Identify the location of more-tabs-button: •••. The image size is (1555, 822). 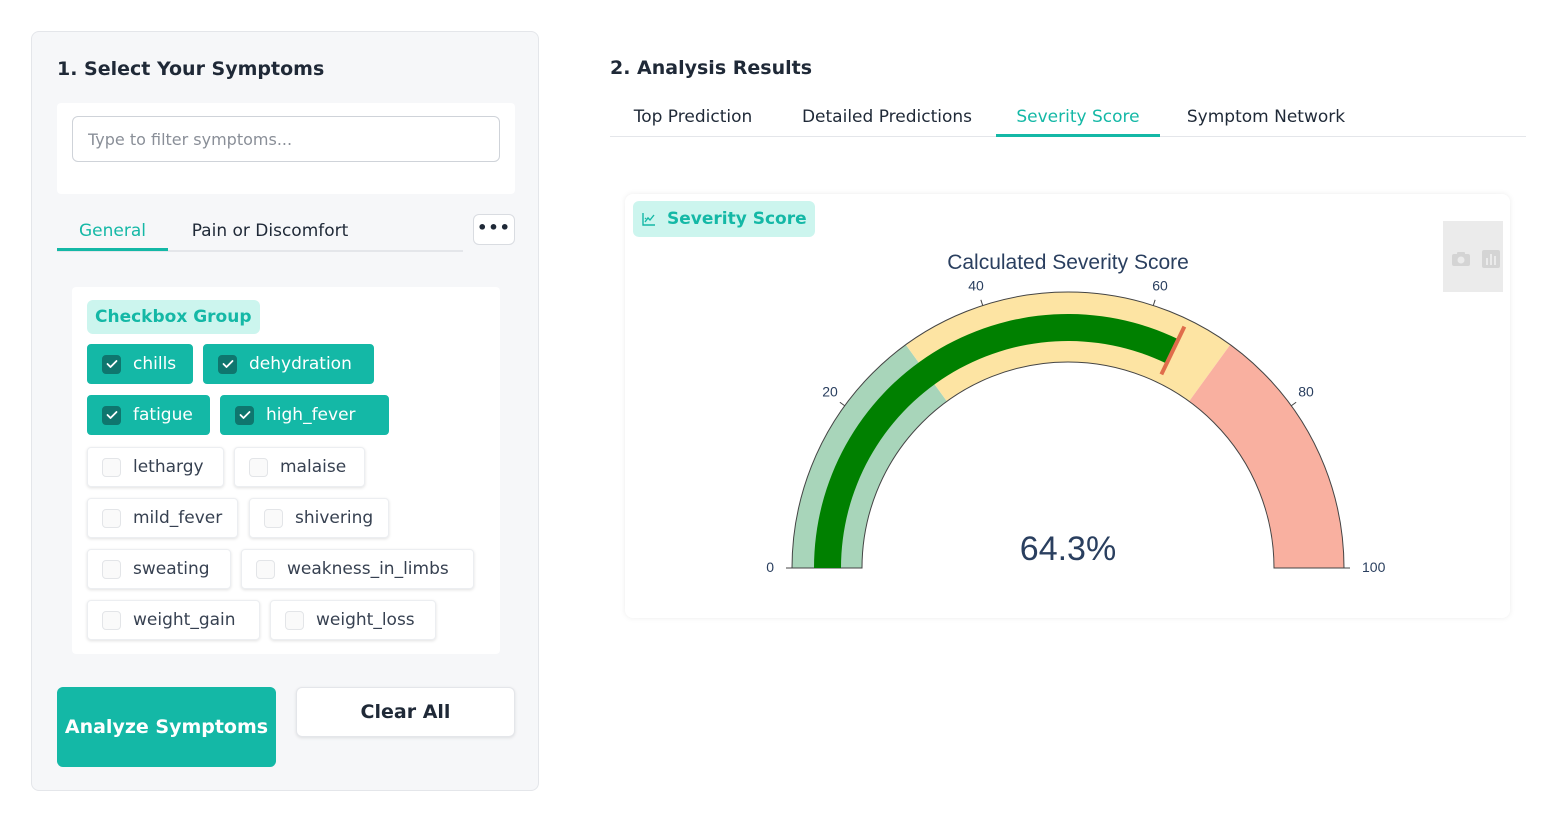
(494, 229).